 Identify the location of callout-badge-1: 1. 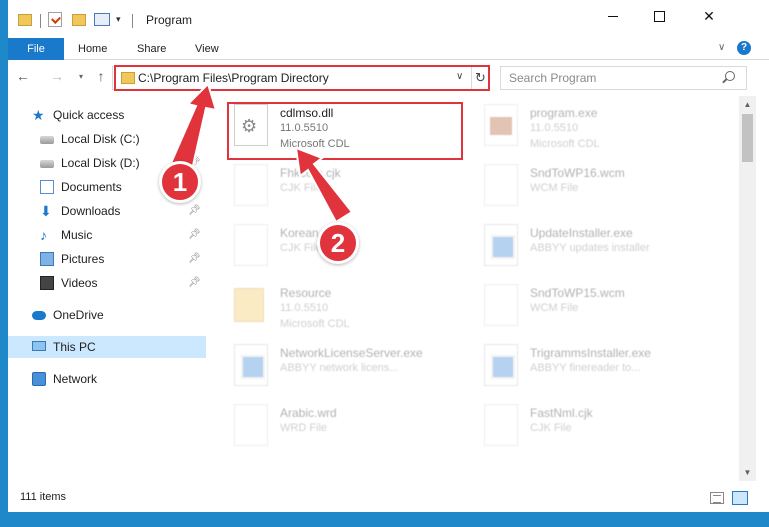
(180, 182).